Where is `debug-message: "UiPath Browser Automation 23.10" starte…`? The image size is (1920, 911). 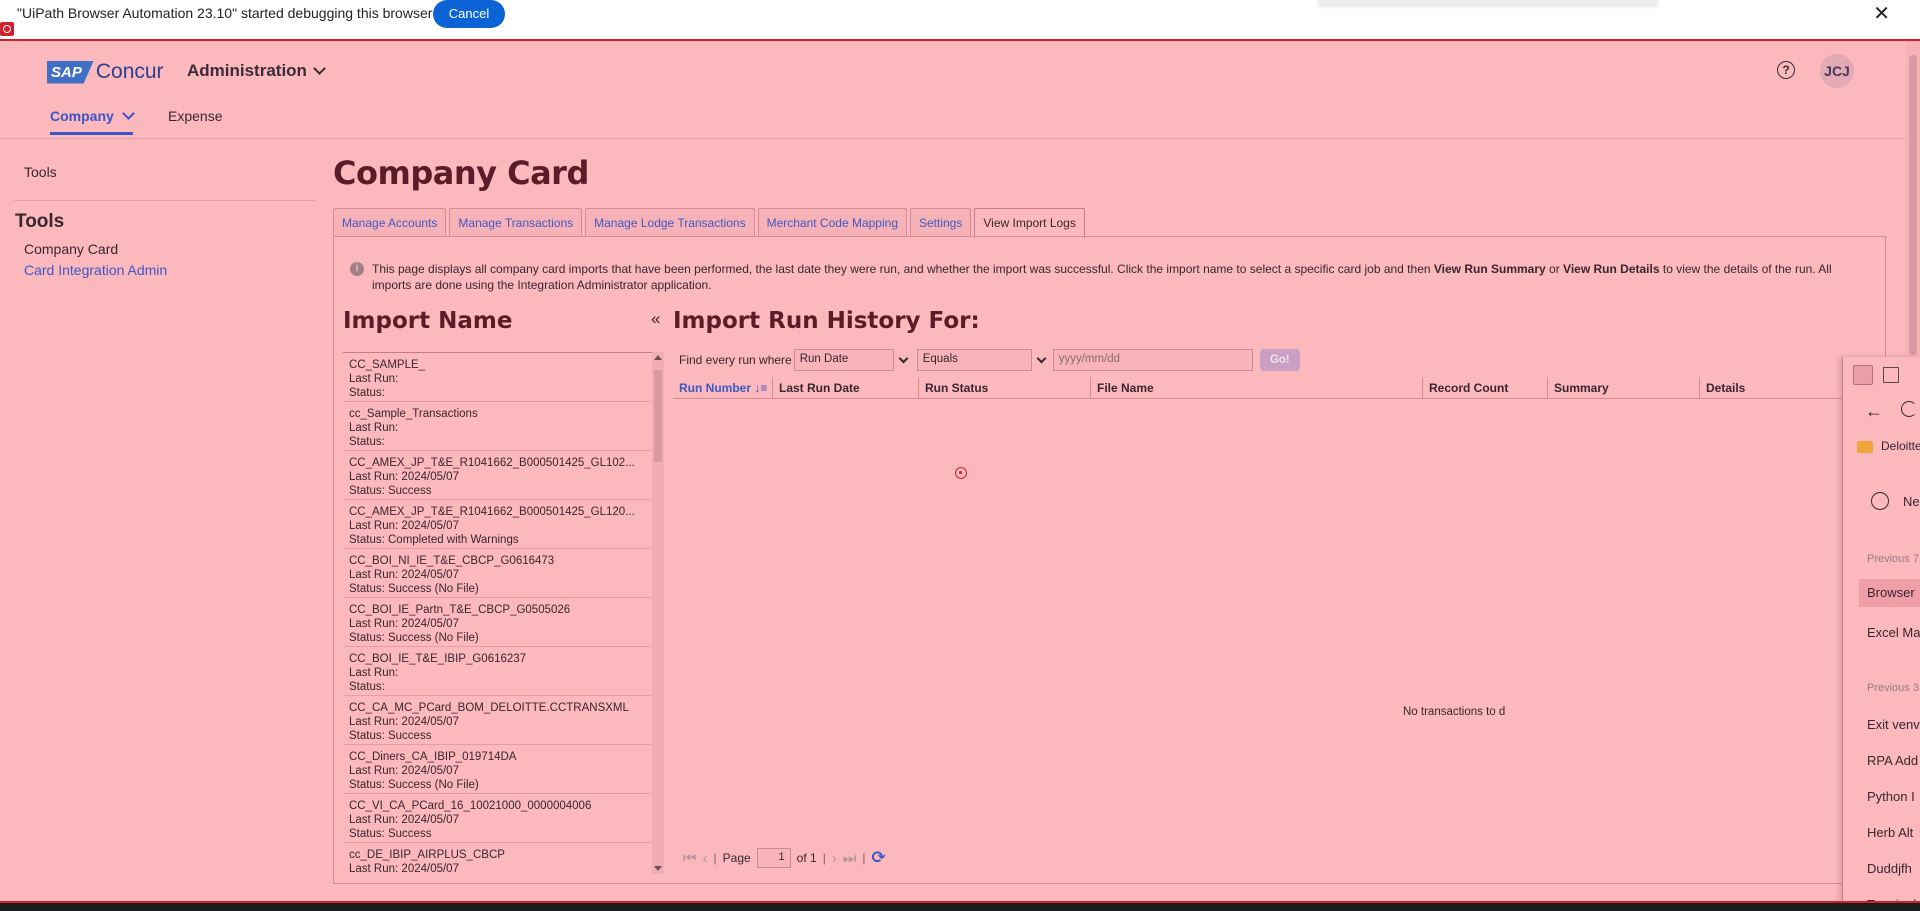 debug-message: "UiPath Browser Automation 23.10" starte… is located at coordinates (225, 13).